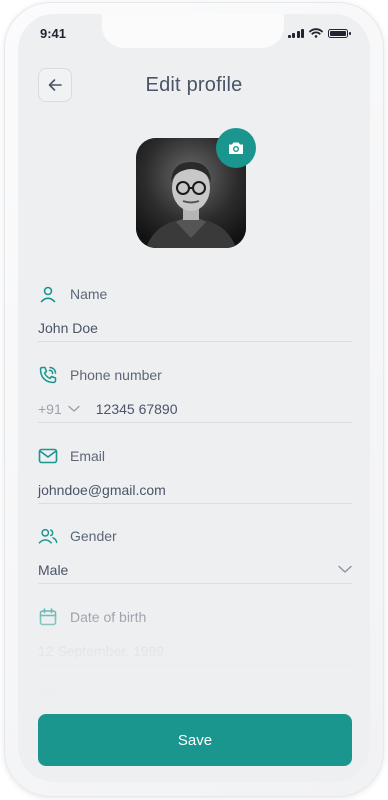  Describe the element at coordinates (195, 313) in the screenshot. I see `name-field: Name John Doe` at that location.